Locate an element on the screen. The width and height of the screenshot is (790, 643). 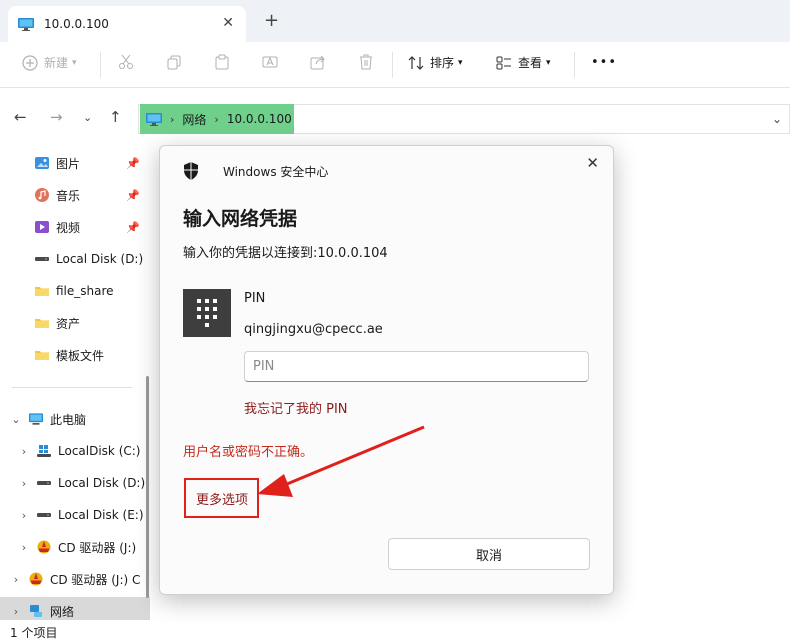
credential-type-label: PIN is located at coordinates (255, 298).